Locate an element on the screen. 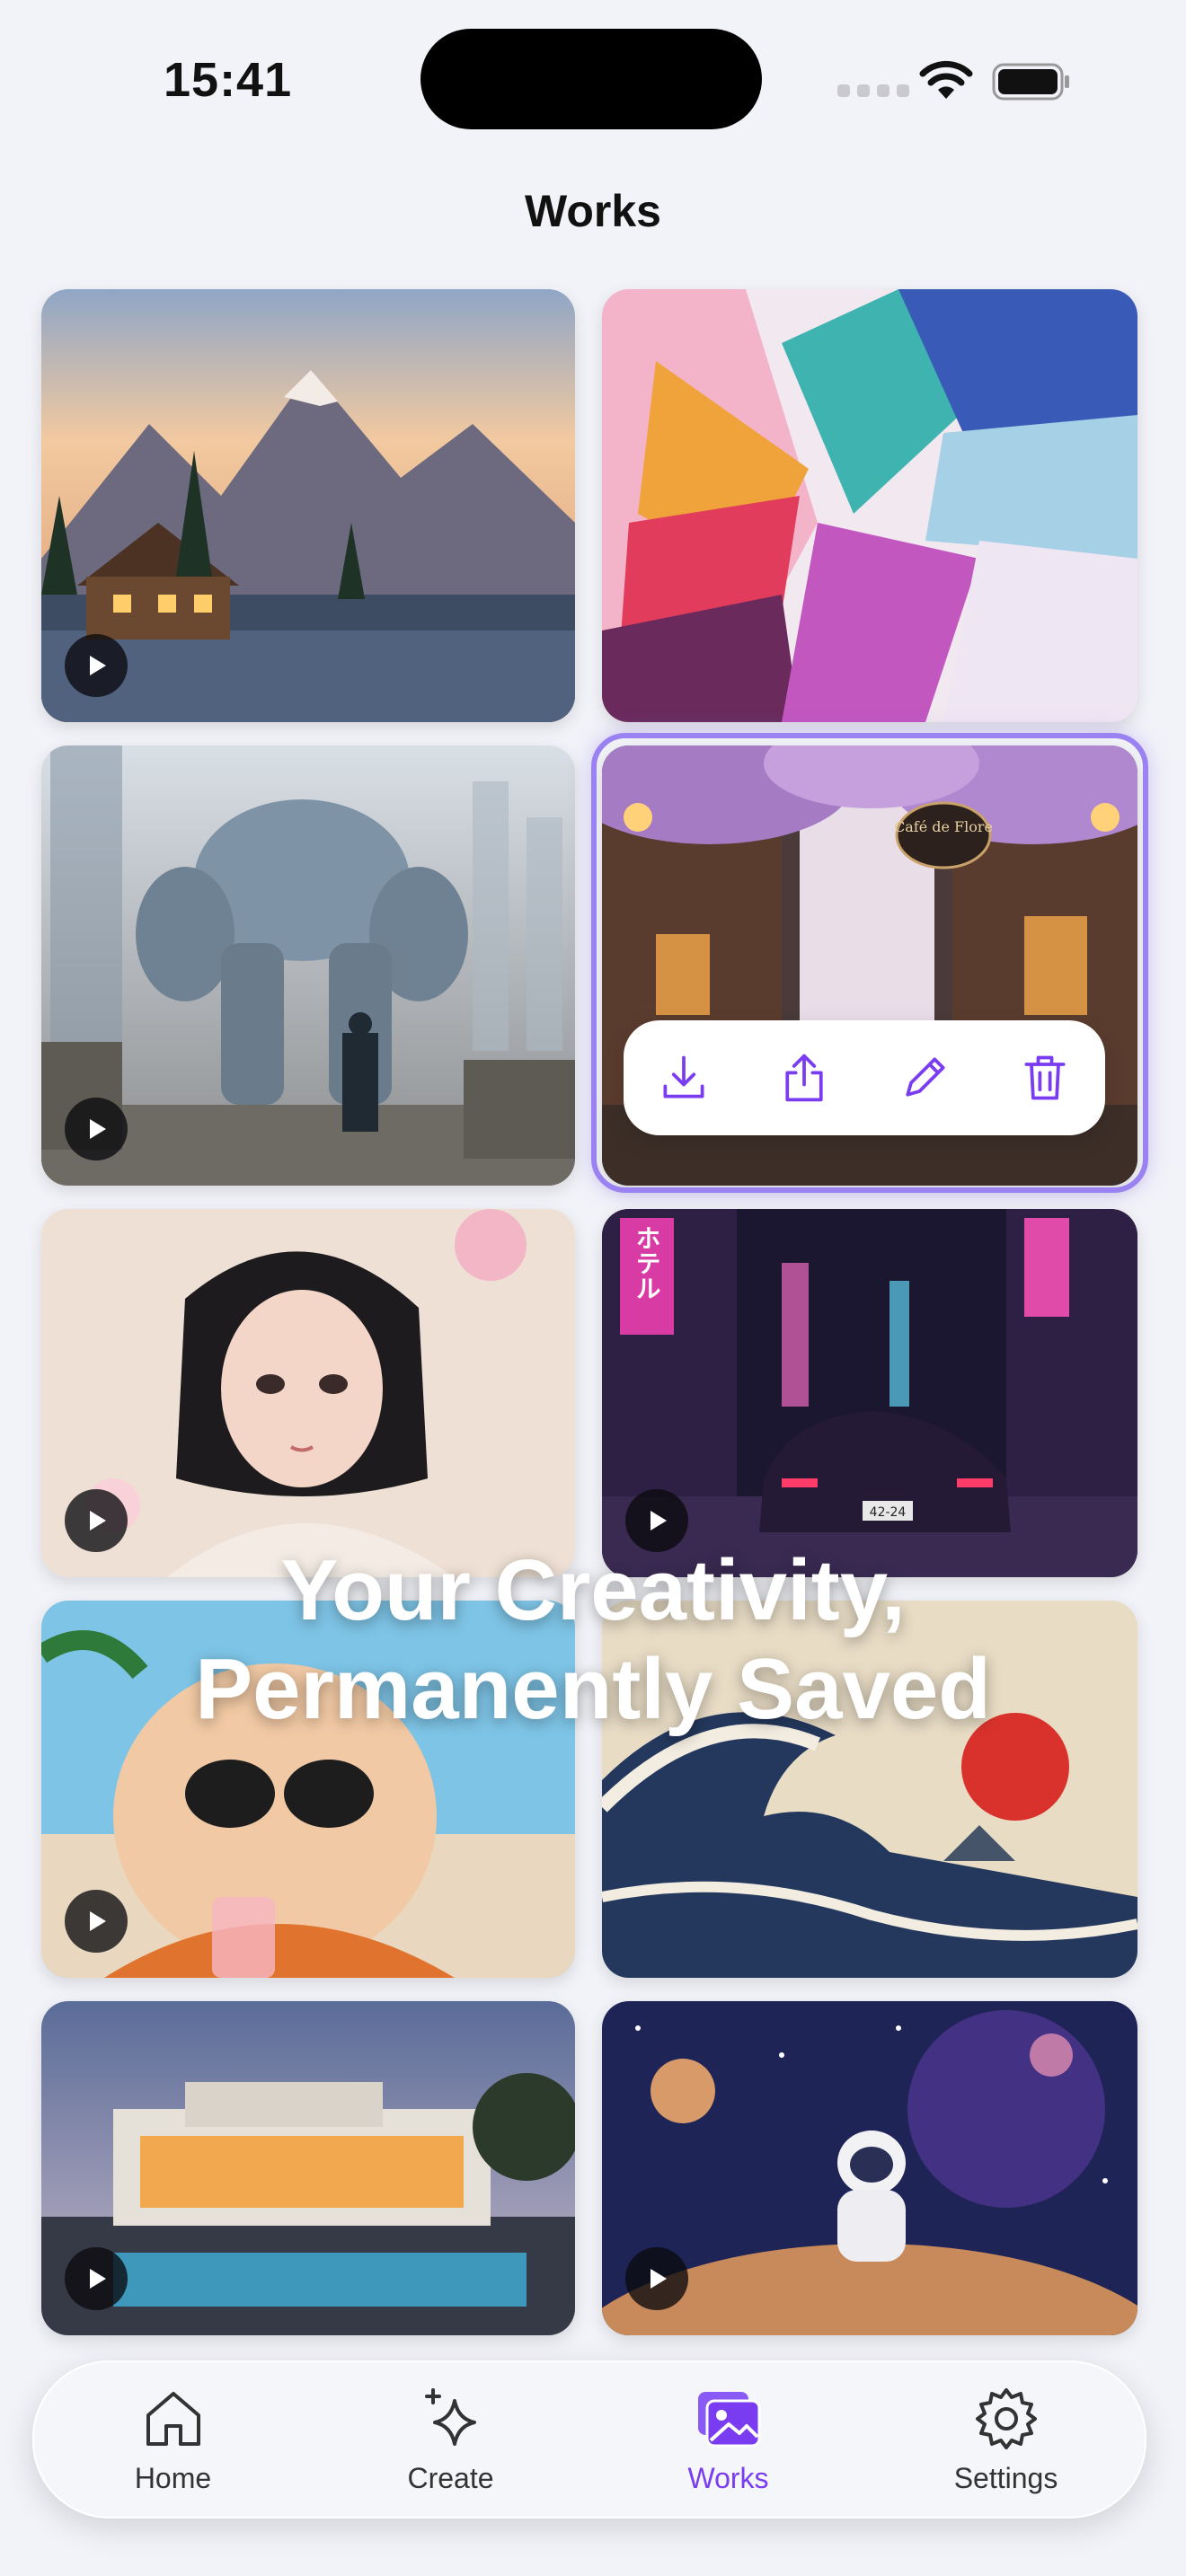  tab-works: Works is located at coordinates (729, 2440).